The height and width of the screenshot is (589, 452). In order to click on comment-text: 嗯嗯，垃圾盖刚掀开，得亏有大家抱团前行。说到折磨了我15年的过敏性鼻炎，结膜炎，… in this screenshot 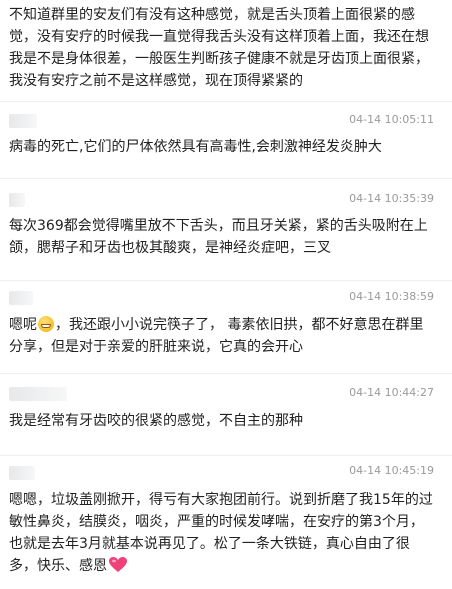, I will do `click(221, 533)`.